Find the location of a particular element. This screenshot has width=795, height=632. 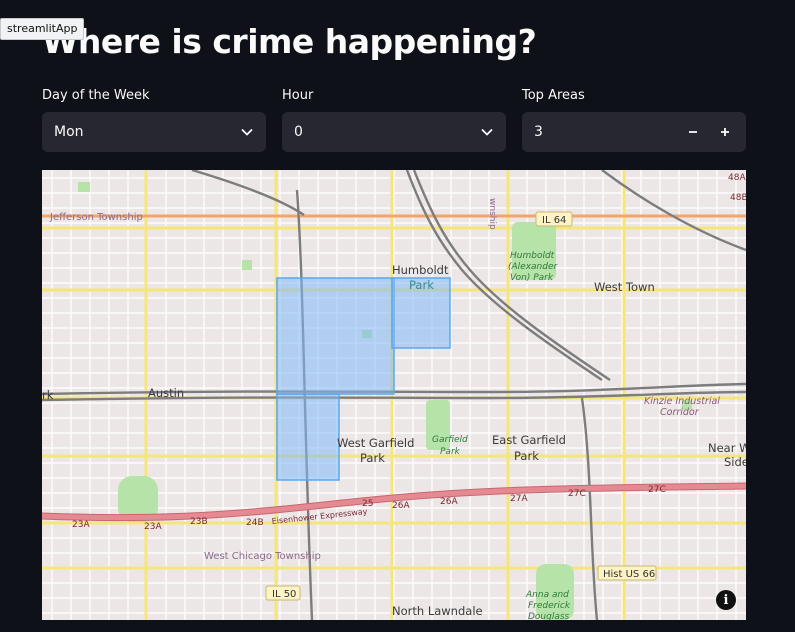

svg-text: 27A is located at coordinates (519, 499).